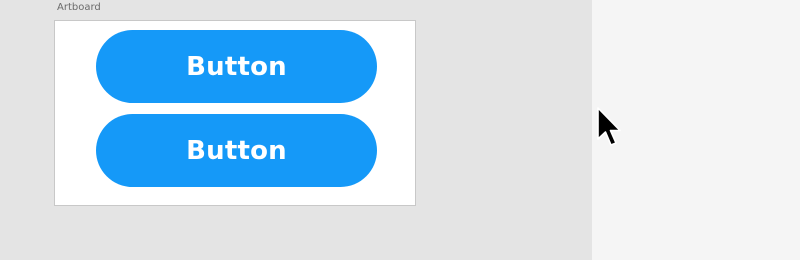  I want to click on button-2: Button, so click(236, 150).